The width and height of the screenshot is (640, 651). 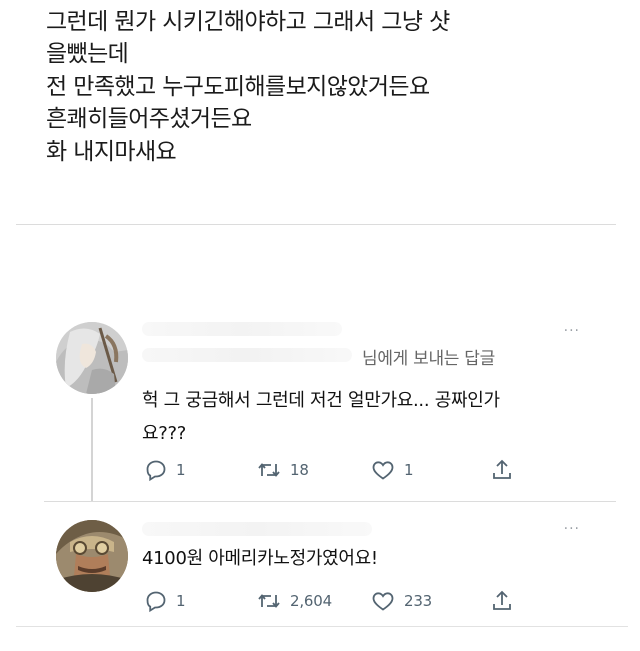 I want to click on like-count: 1, so click(x=409, y=470).